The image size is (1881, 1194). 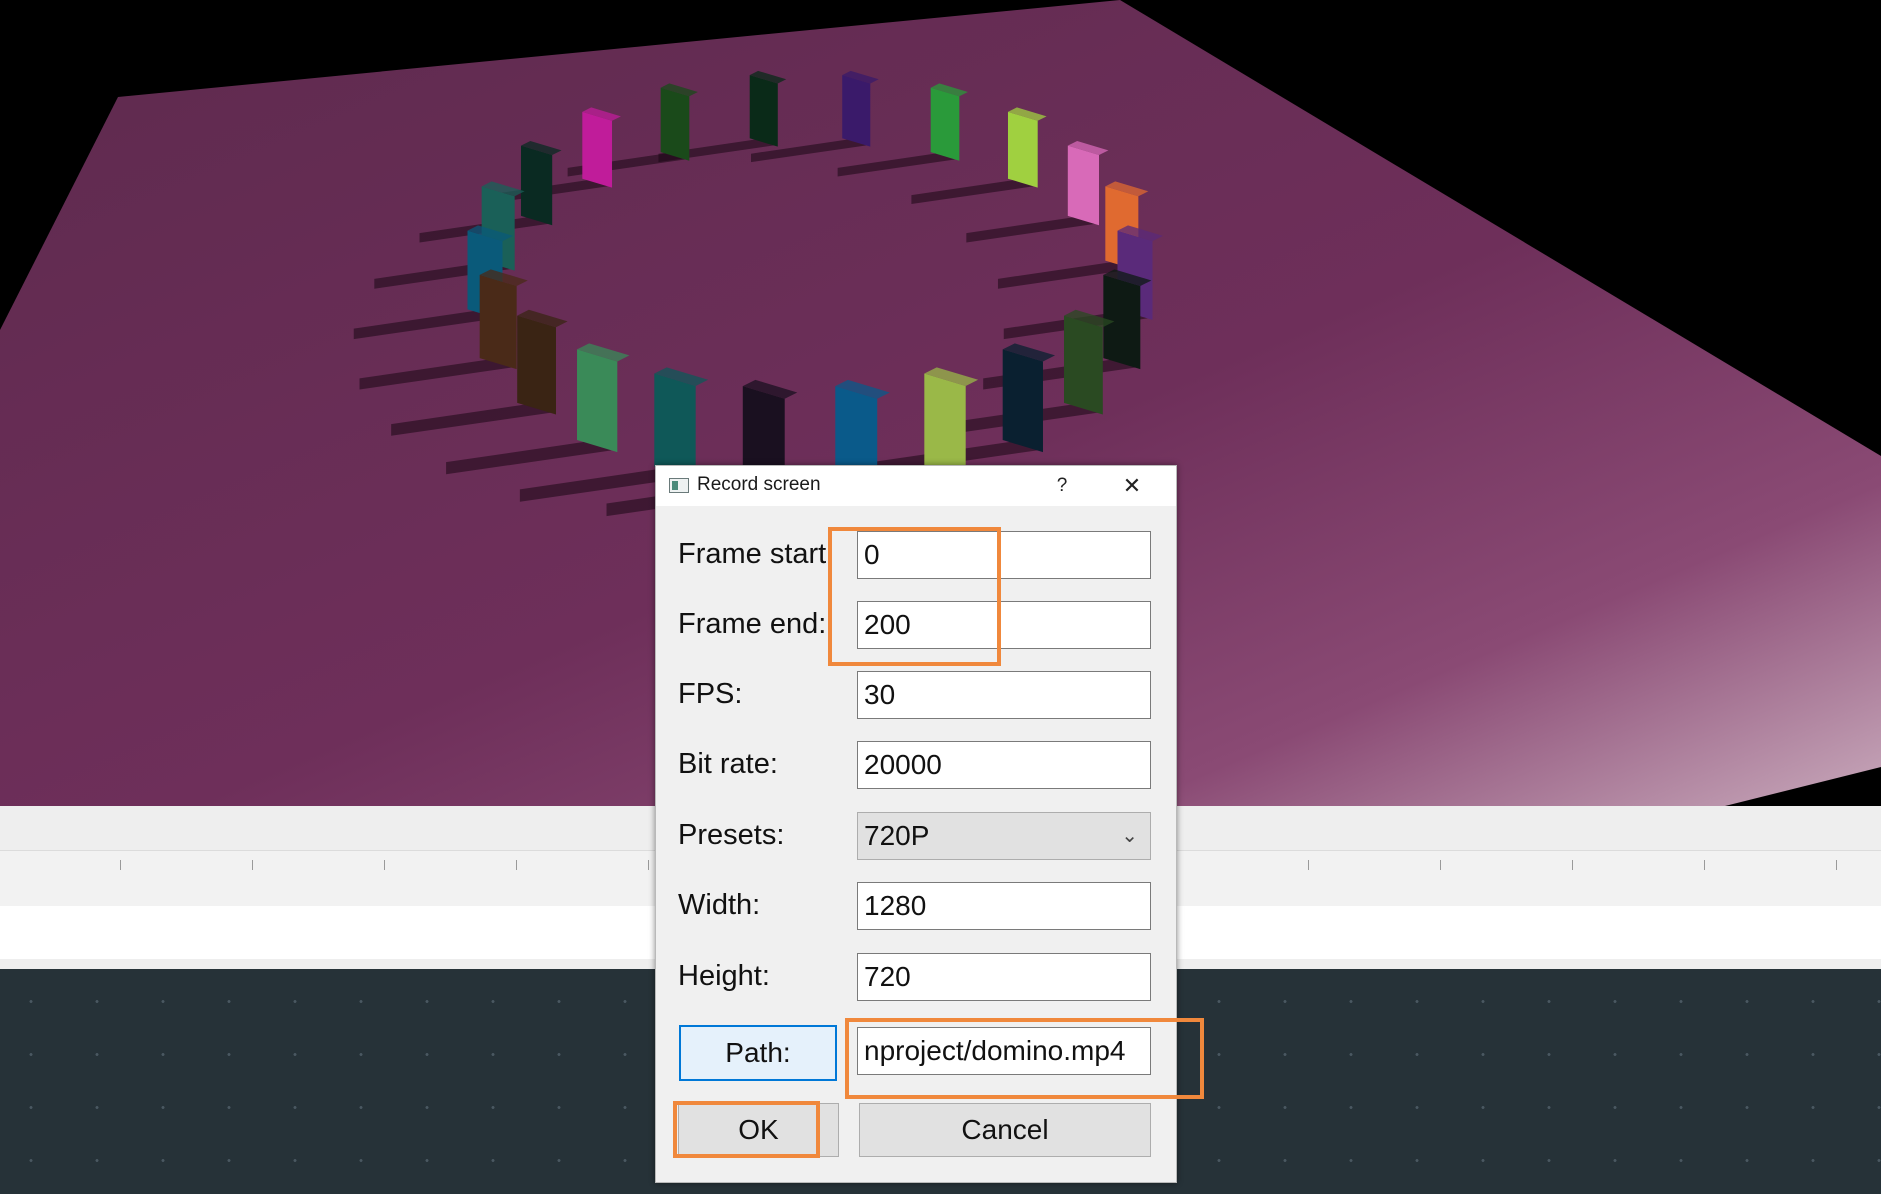 What do you see at coordinates (710, 694) in the screenshot?
I see `fps-label: FPS:` at bounding box center [710, 694].